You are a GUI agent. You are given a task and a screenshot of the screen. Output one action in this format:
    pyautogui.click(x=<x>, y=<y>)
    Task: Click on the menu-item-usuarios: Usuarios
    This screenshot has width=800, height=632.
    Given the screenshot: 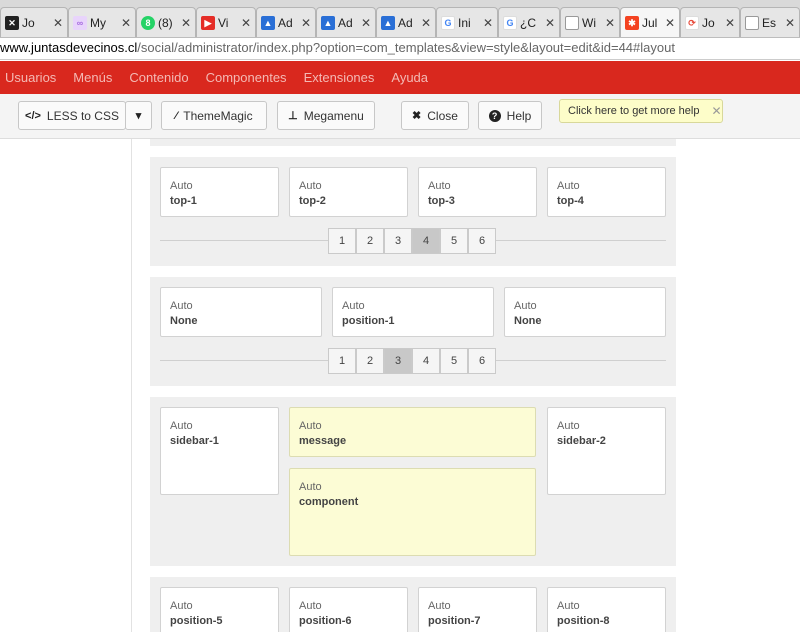 What is the action you would take?
    pyautogui.click(x=30, y=77)
    